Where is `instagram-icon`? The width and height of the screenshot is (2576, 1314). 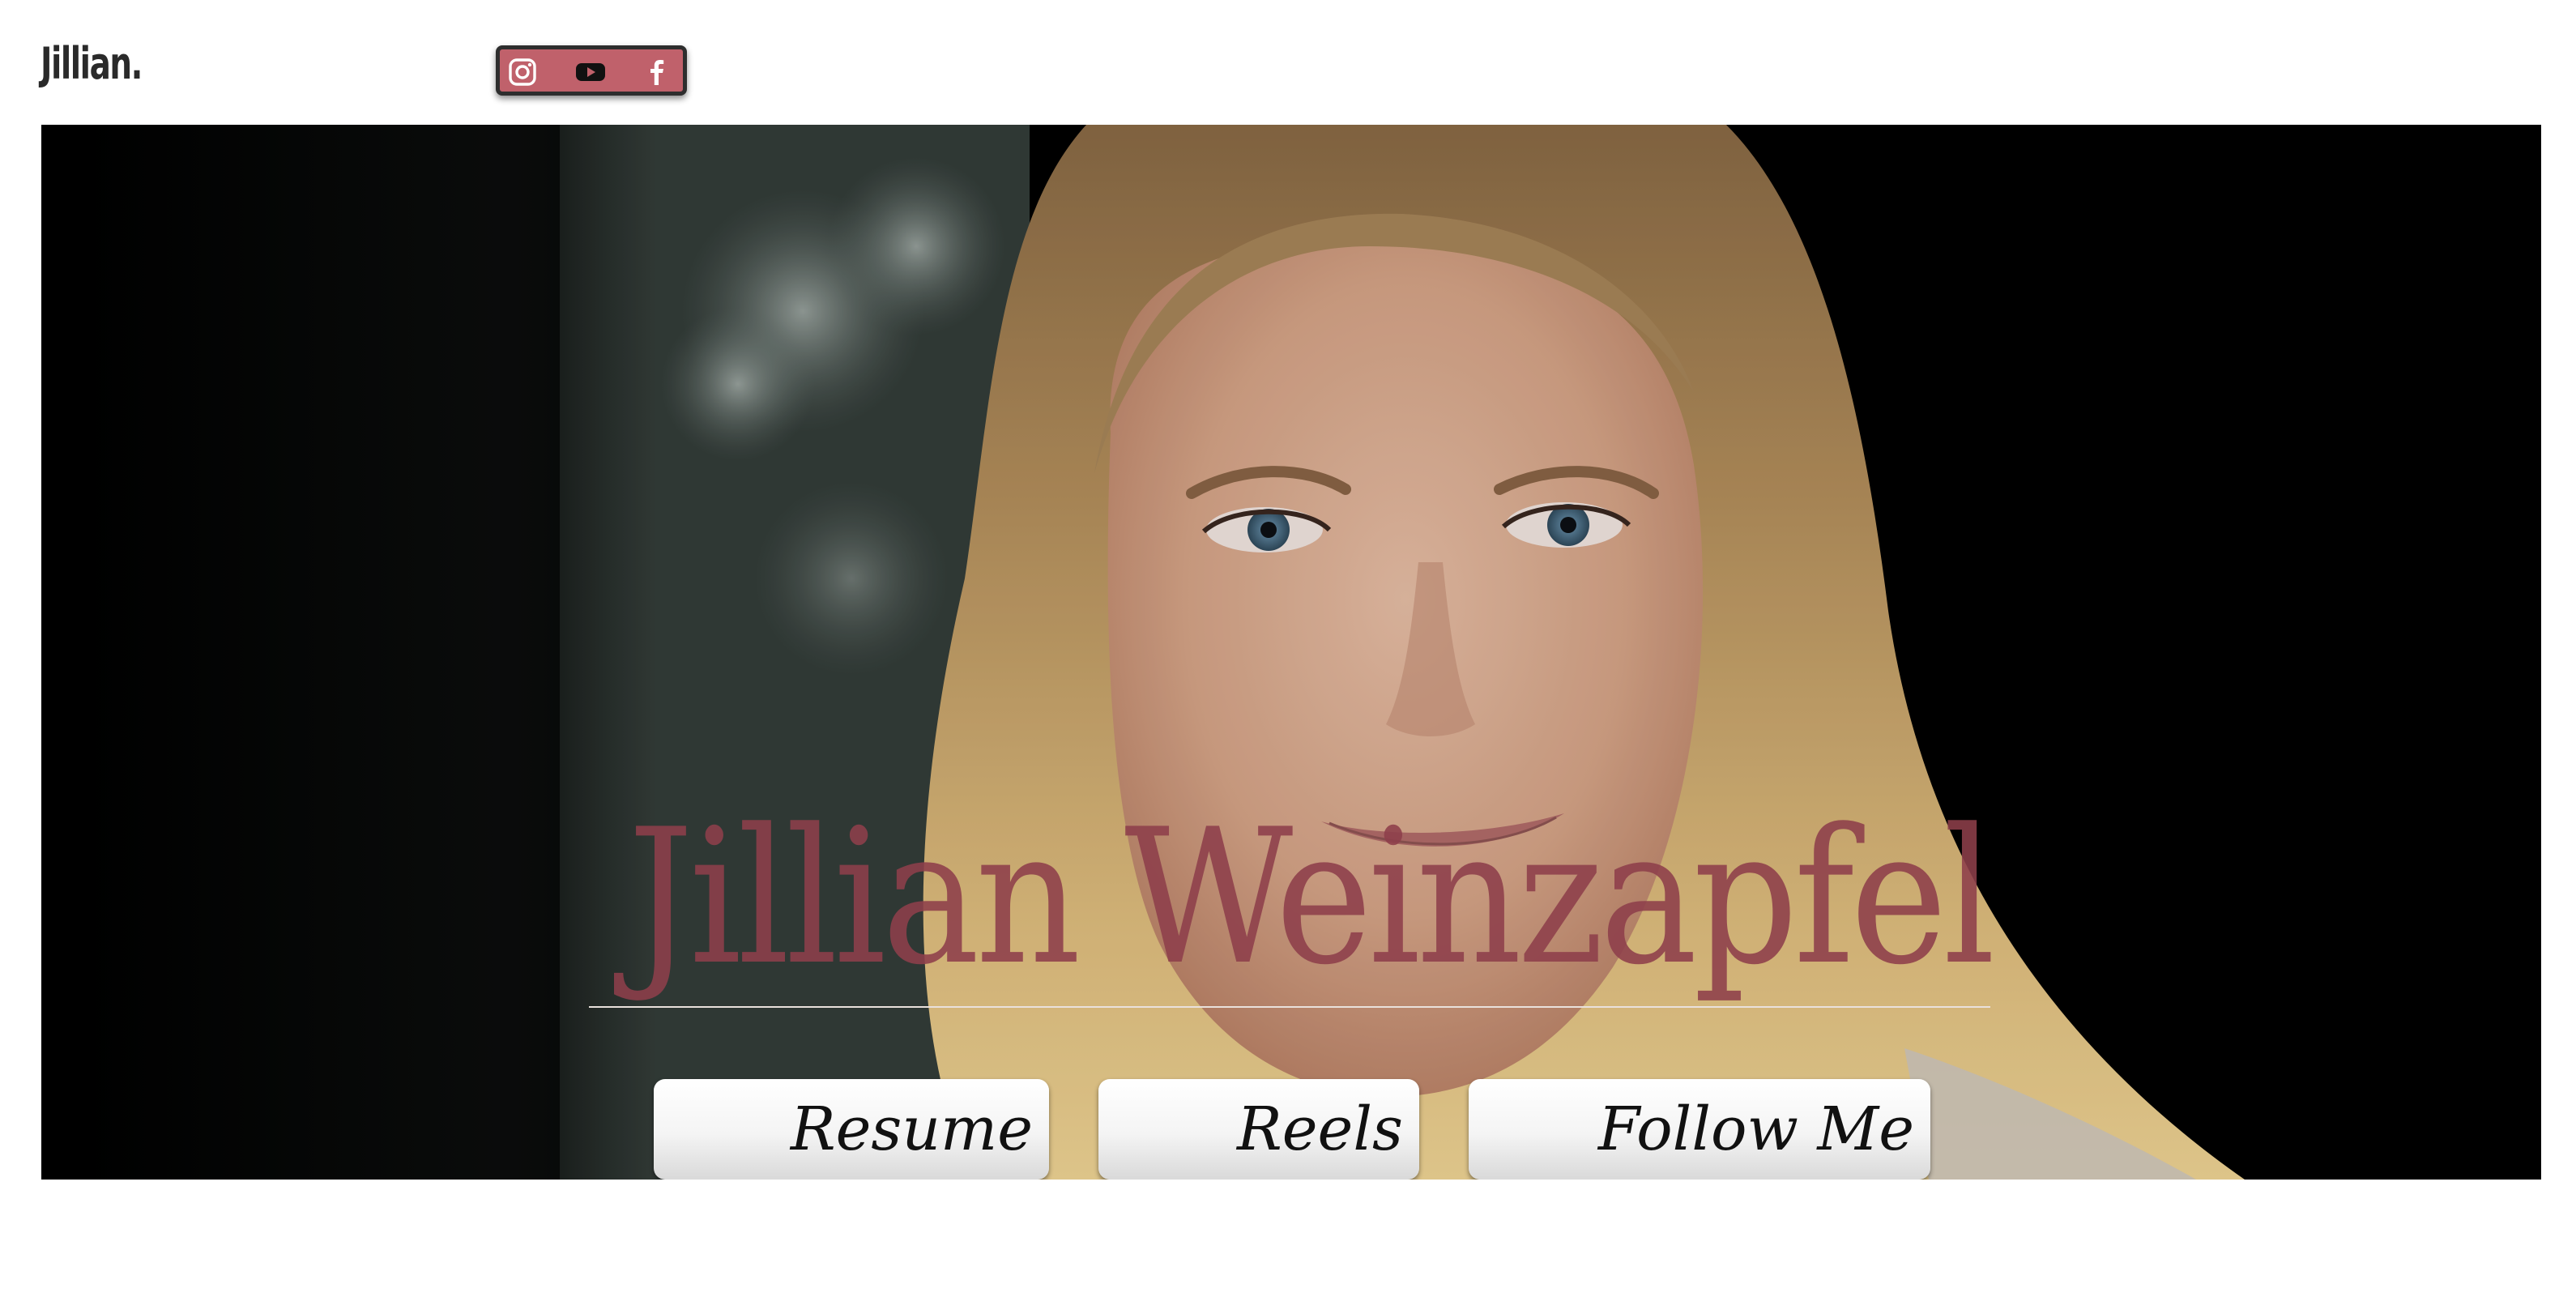
instagram-icon is located at coordinates (522, 72).